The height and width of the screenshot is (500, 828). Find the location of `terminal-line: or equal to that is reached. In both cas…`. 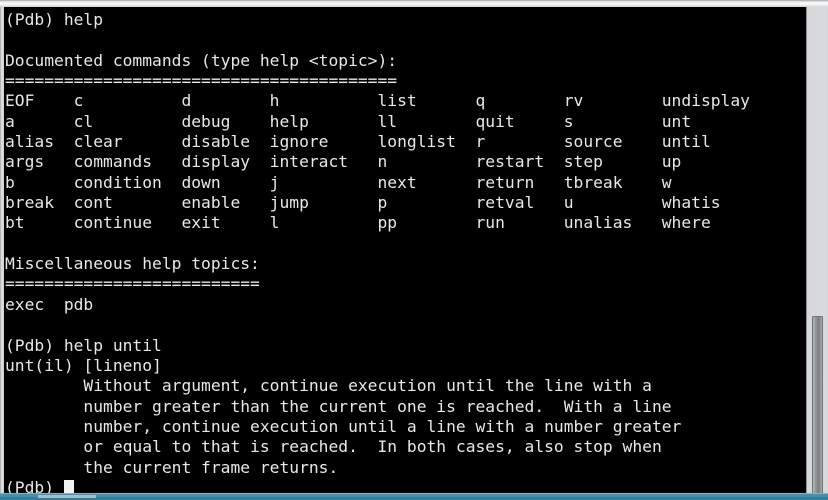

terminal-line: or equal to that is reached. In both cas… is located at coordinates (333, 447).